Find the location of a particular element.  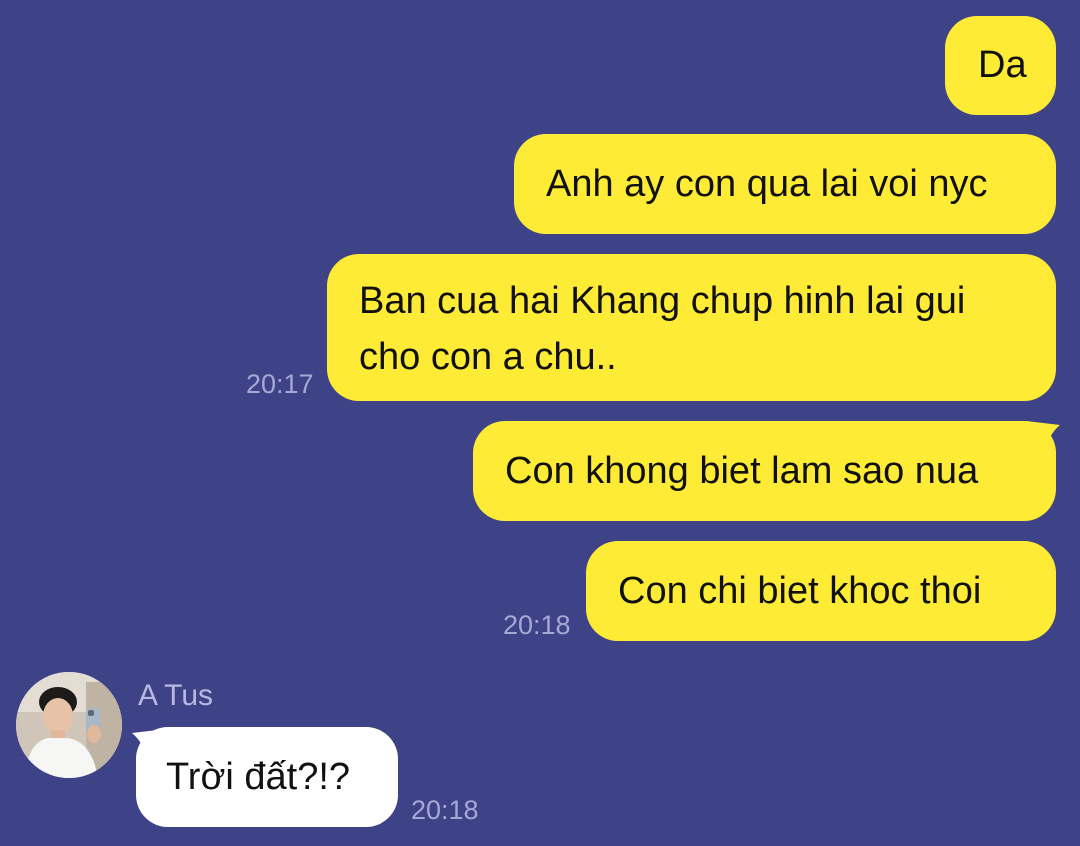

user-avatar-photo-icon is located at coordinates (69, 725).